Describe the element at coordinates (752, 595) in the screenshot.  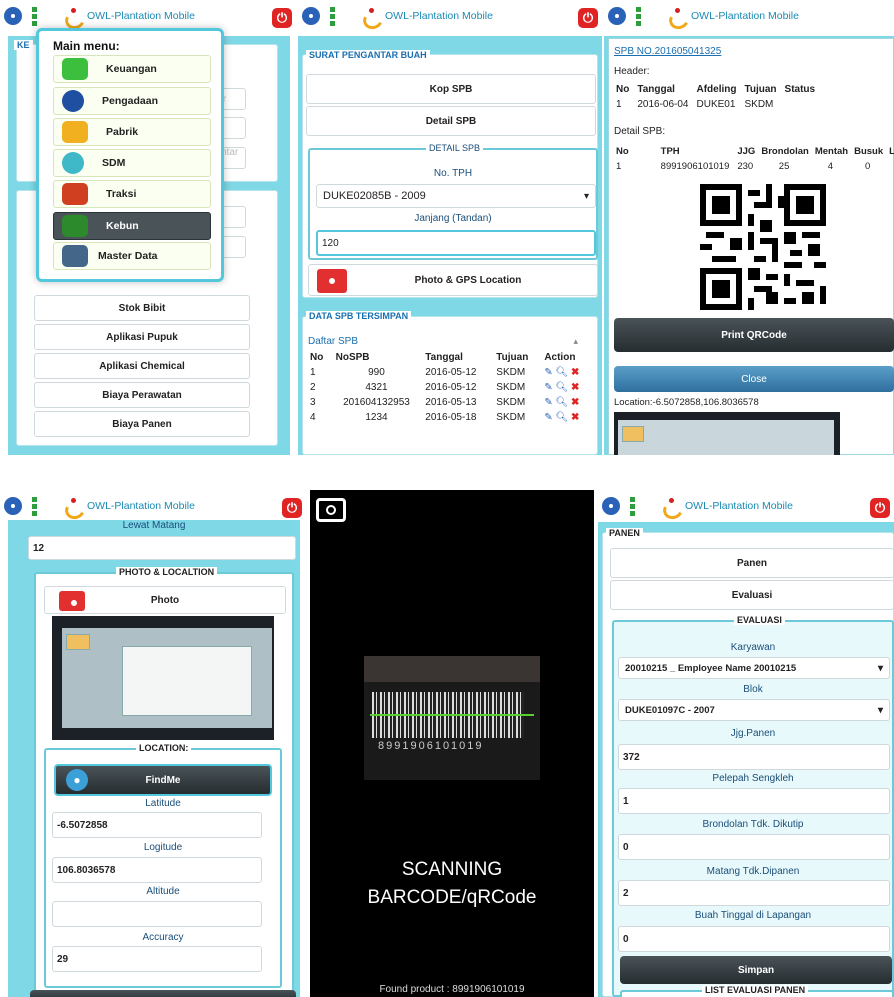
I see `evaluasi-button: Evaluasi` at that location.